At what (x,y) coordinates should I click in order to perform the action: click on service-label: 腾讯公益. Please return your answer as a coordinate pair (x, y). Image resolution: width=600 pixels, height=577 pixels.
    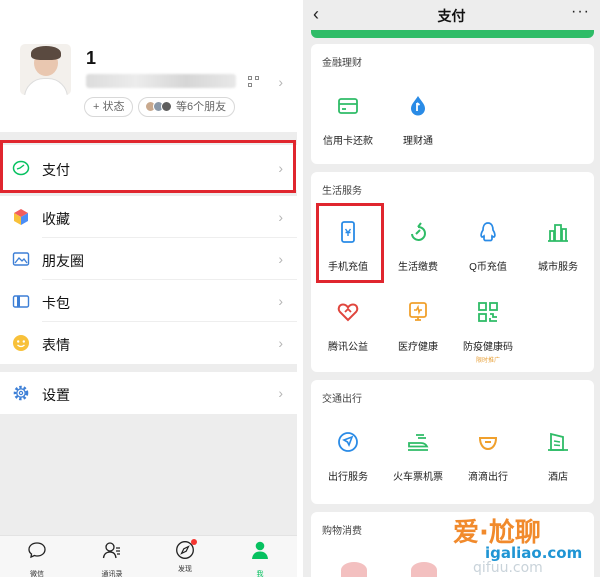
    Looking at the image, I should click on (348, 347).